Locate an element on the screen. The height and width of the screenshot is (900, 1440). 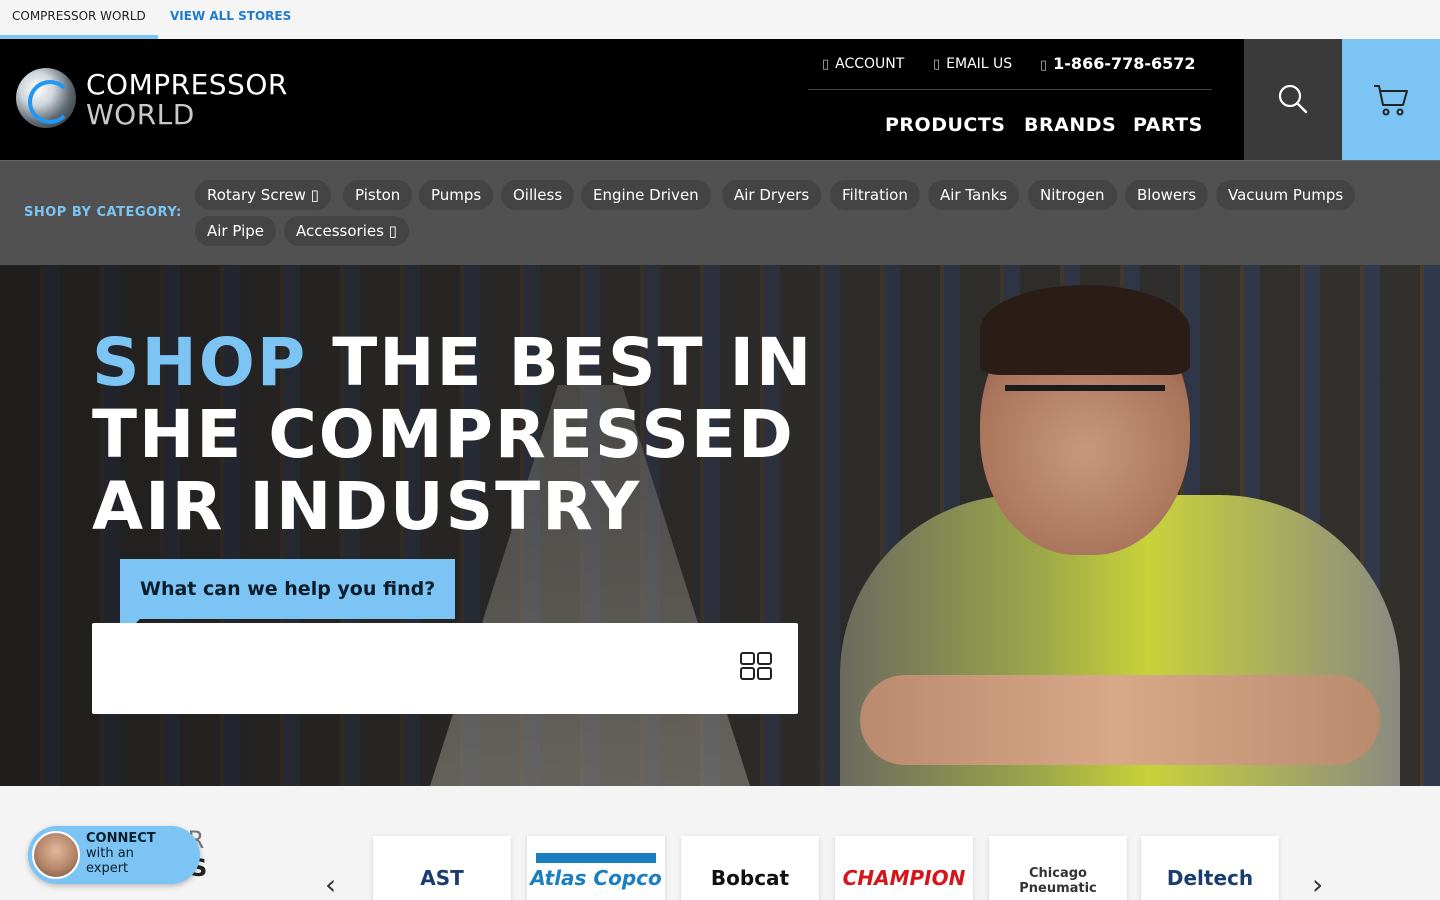
brand-card-ast: AST is located at coordinates (442, 868).